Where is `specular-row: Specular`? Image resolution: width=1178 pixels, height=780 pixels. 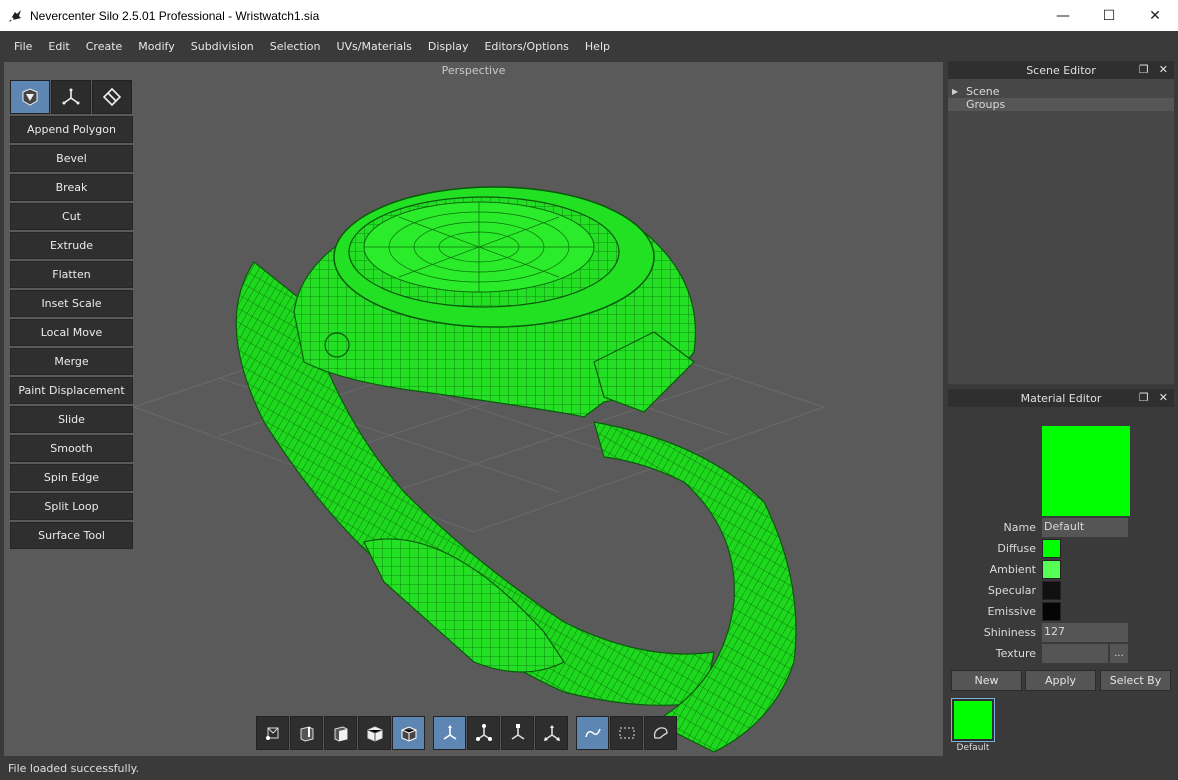
specular-row: Specular is located at coordinates (1061, 590).